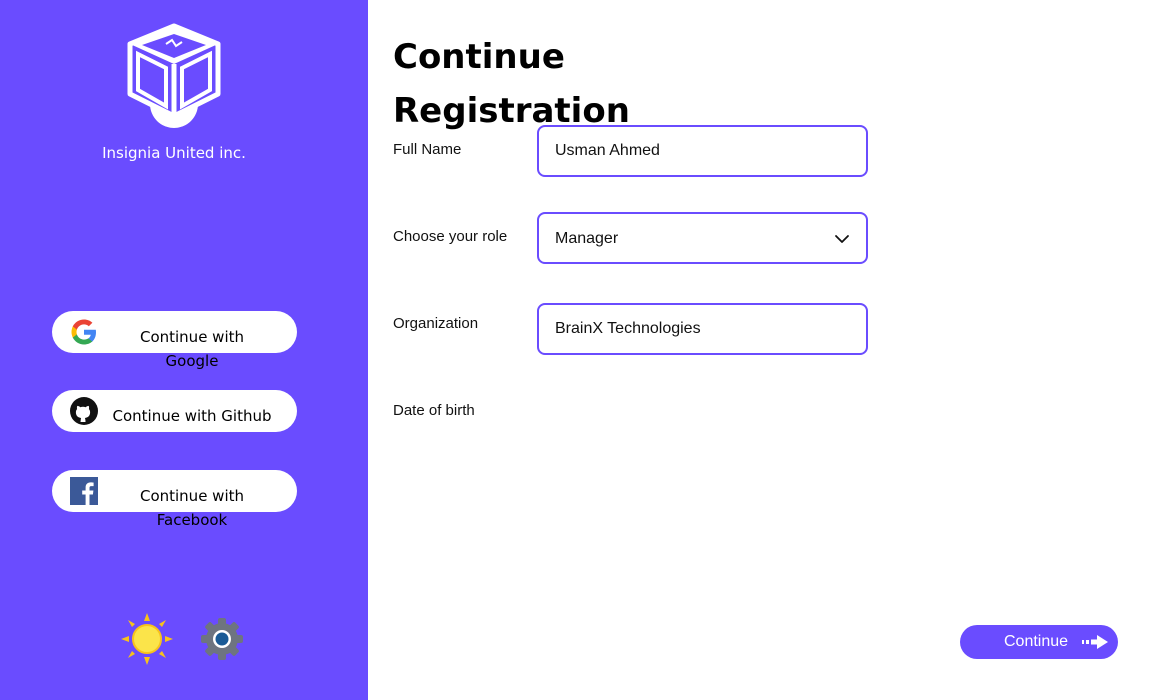  I want to click on full-name-input, so click(702, 151).